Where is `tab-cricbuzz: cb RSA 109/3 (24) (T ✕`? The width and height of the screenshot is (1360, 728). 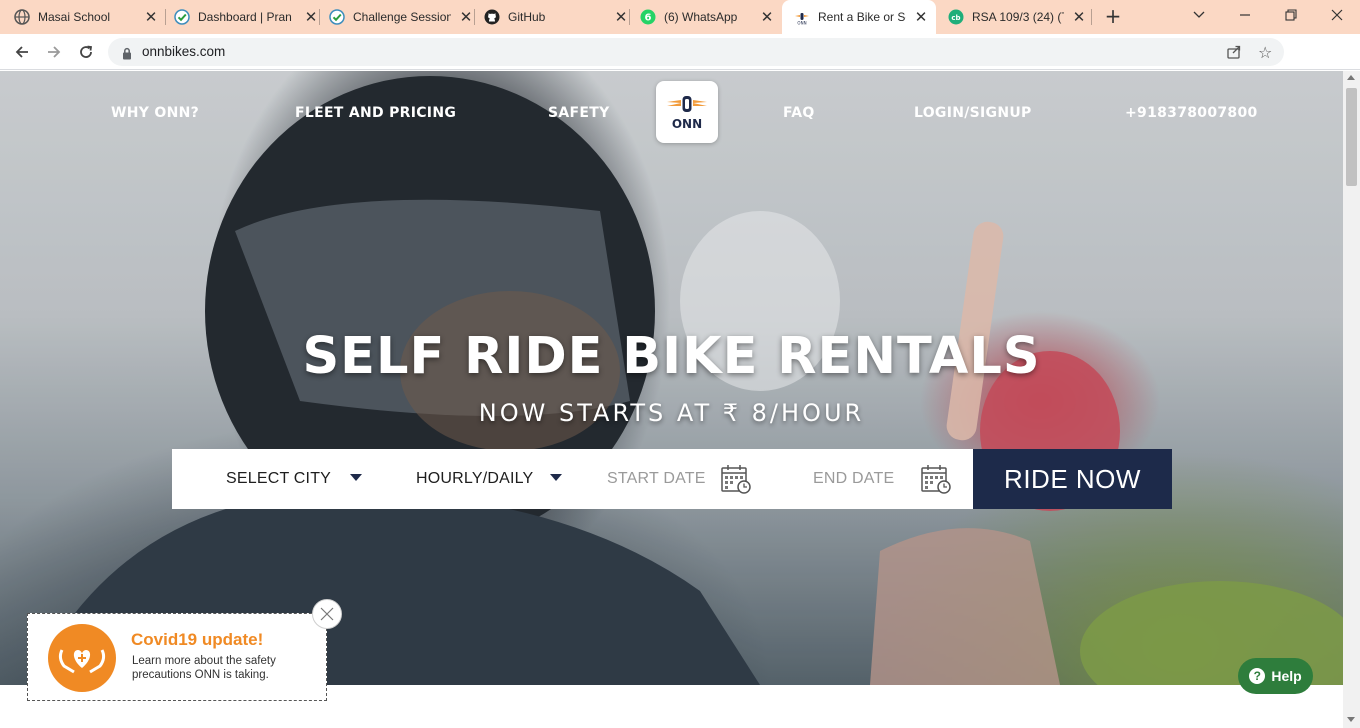
tab-cricbuzz: cb RSA 109/3 (24) (T ✕ is located at coordinates (1018, 17).